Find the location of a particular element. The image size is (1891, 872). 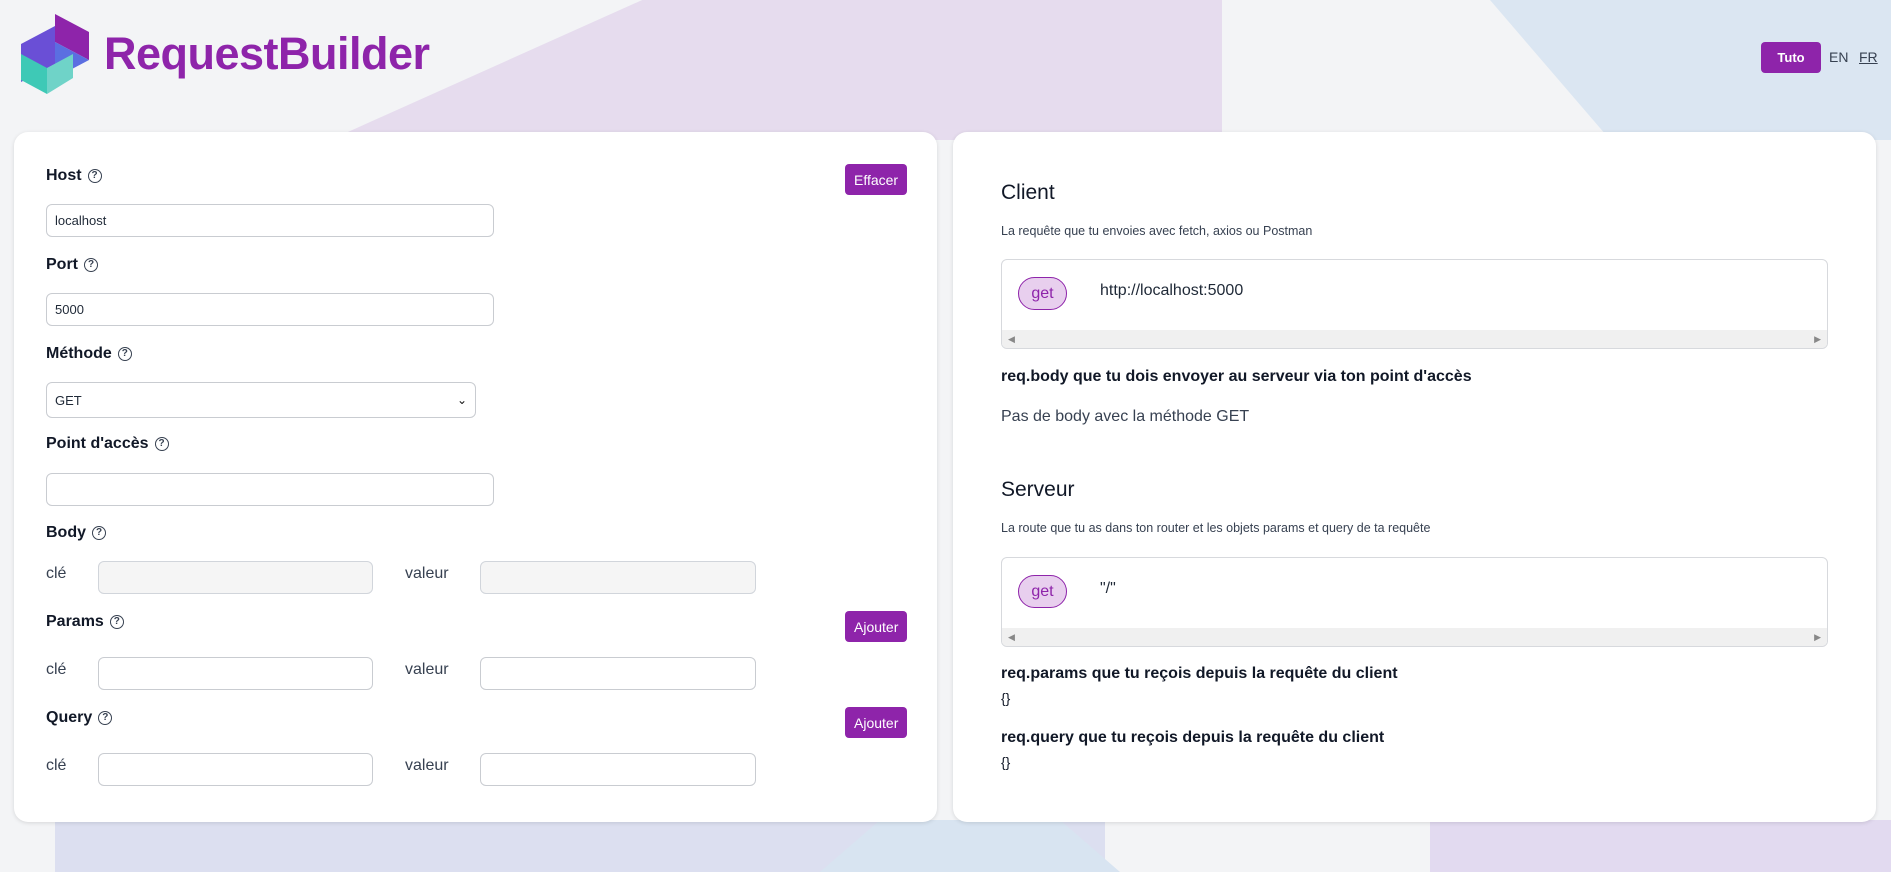

method-select: GET ⌄ is located at coordinates (261, 400).